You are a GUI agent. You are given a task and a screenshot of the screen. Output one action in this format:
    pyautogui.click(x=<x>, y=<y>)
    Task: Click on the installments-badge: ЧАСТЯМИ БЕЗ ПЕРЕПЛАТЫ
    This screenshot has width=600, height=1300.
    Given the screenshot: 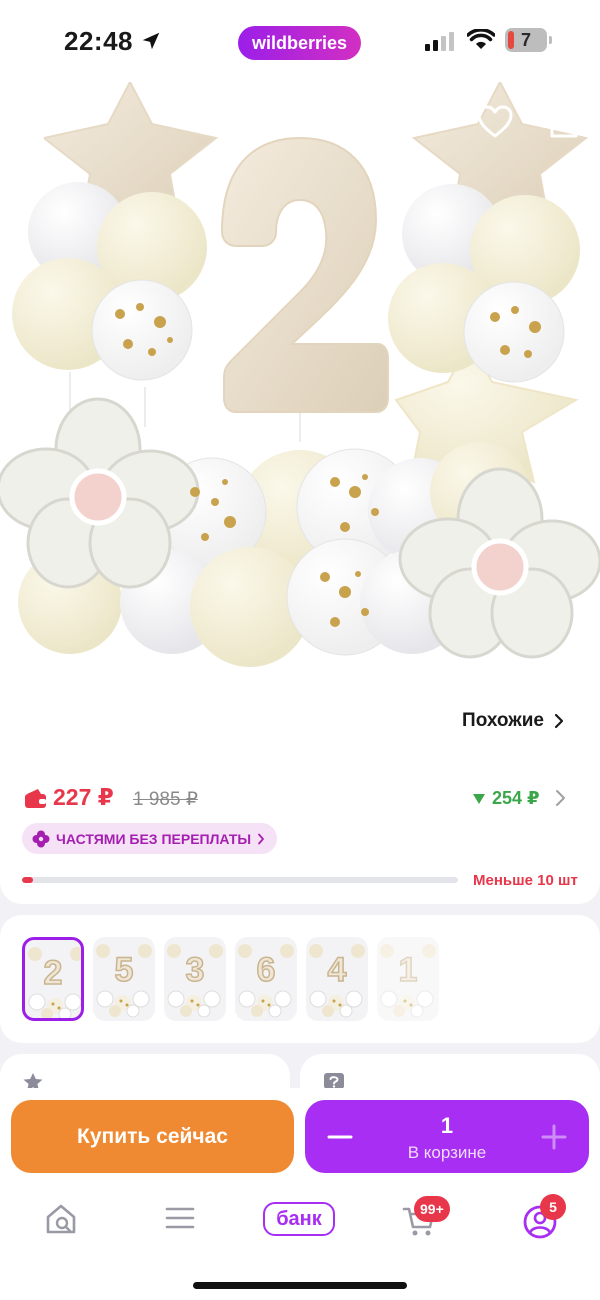 What is the action you would take?
    pyautogui.click(x=150, y=838)
    